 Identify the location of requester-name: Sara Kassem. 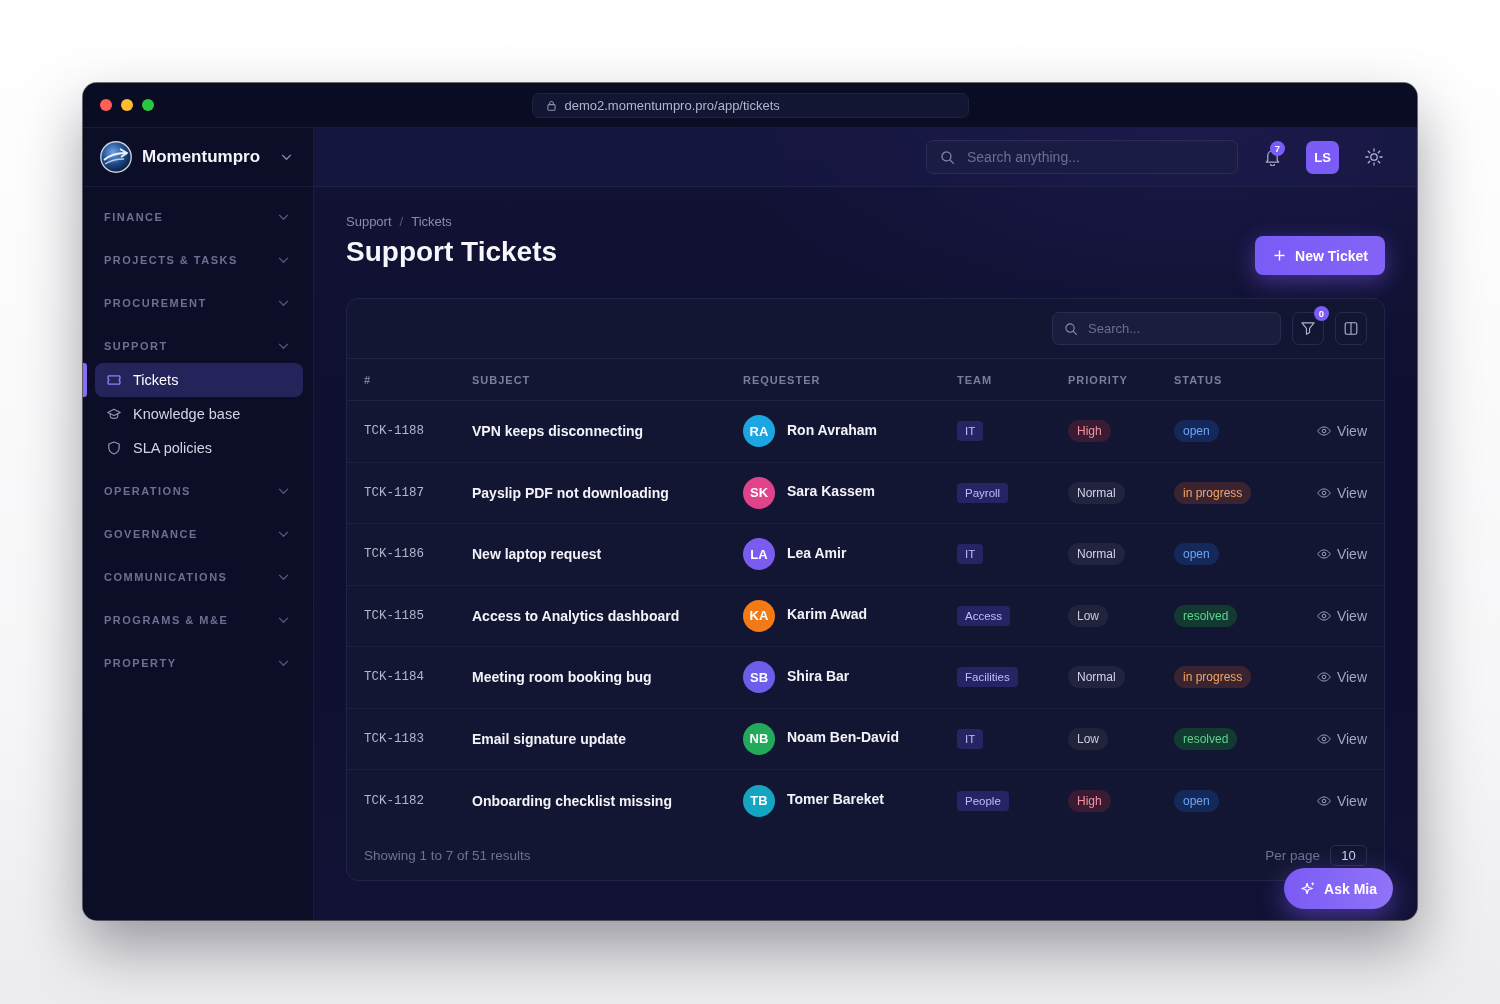
(831, 491).